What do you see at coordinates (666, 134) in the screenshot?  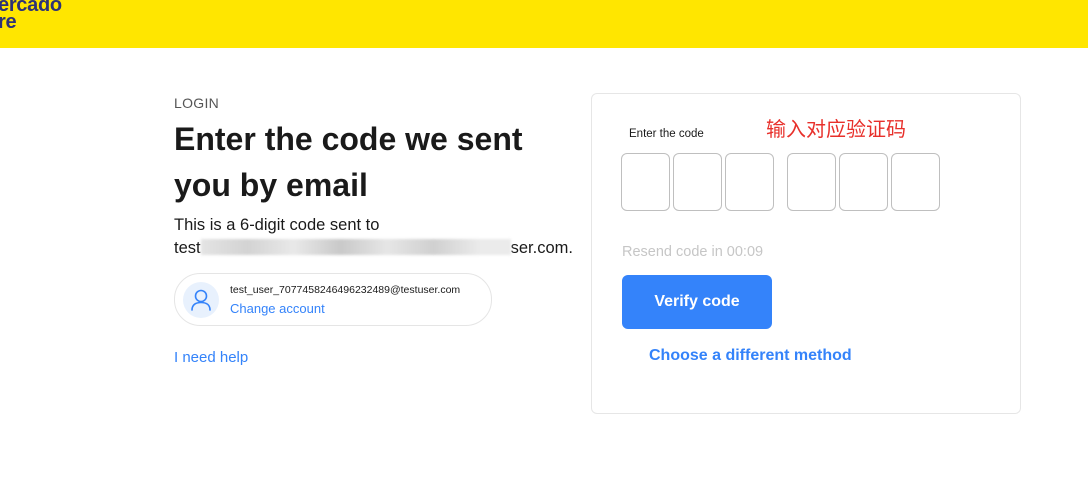 I see `code-field-label: Enter the code` at bounding box center [666, 134].